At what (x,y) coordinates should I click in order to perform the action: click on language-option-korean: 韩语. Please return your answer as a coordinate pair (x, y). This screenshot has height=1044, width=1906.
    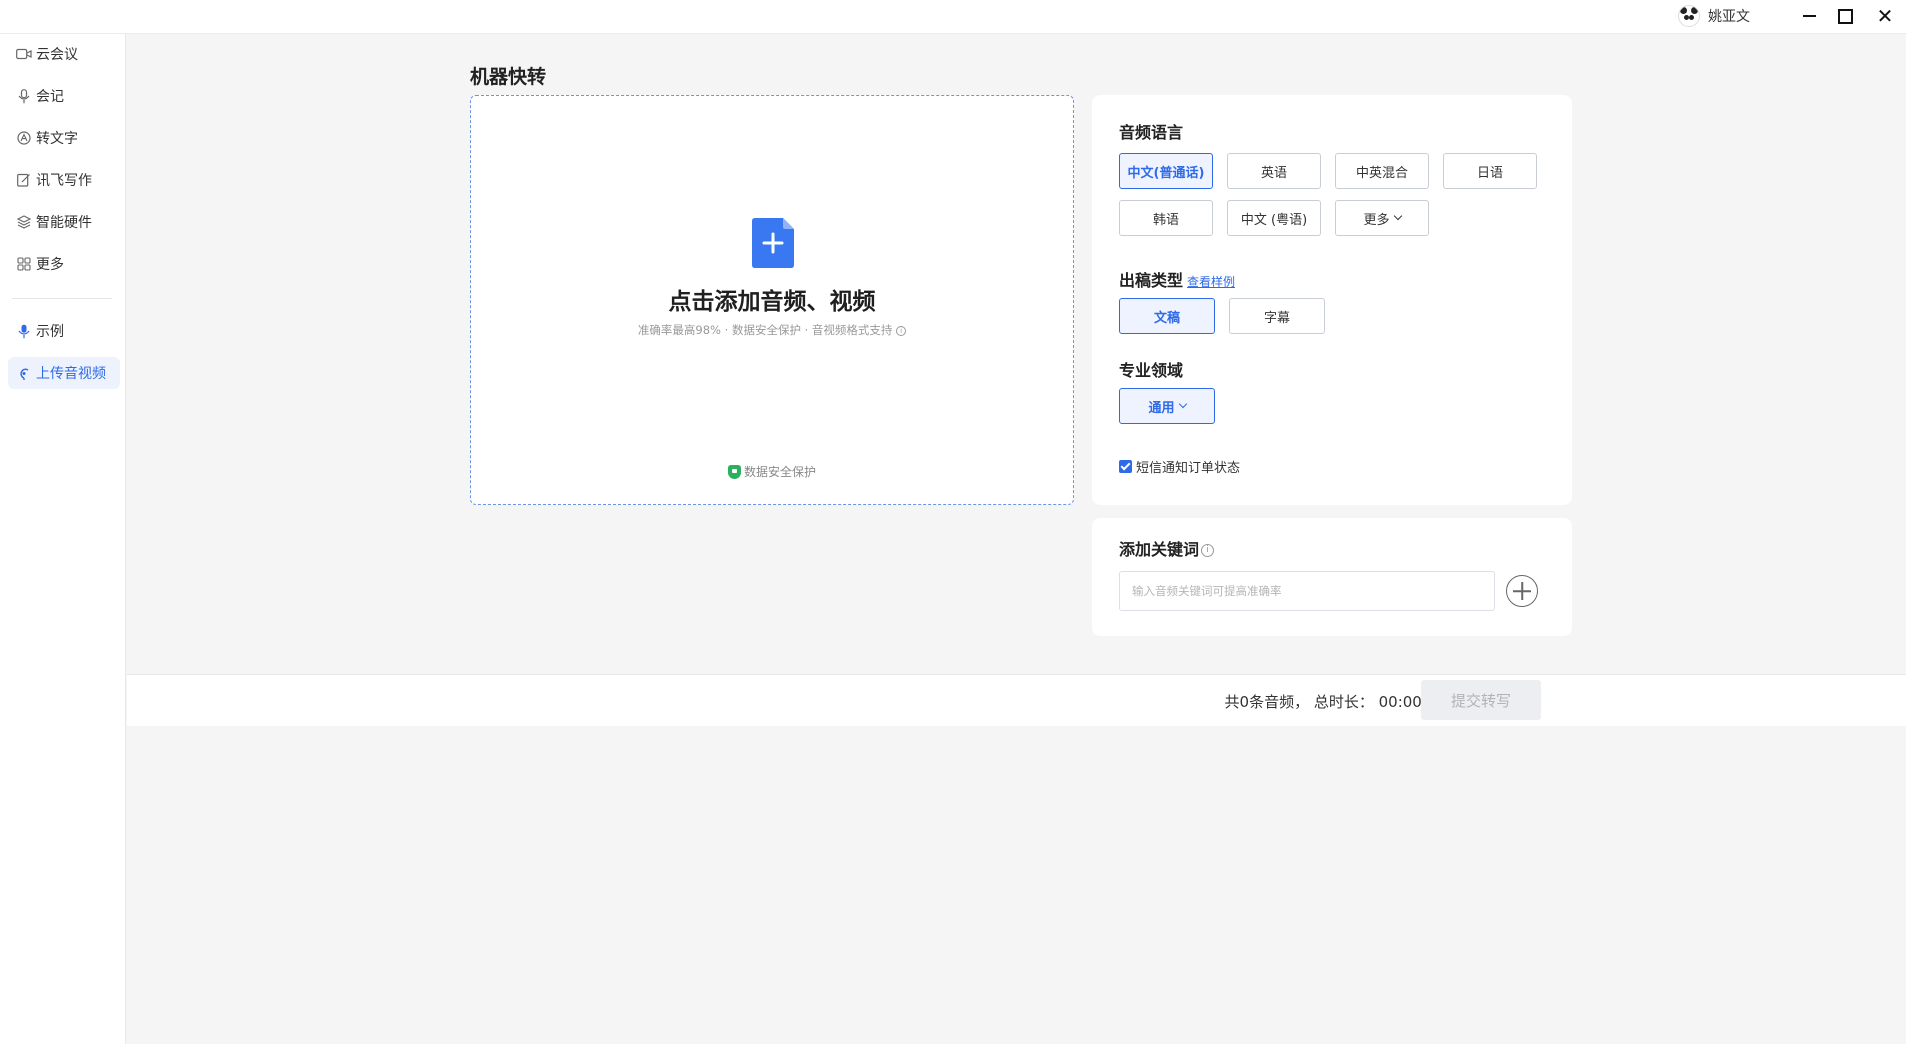
    Looking at the image, I should click on (1166, 218).